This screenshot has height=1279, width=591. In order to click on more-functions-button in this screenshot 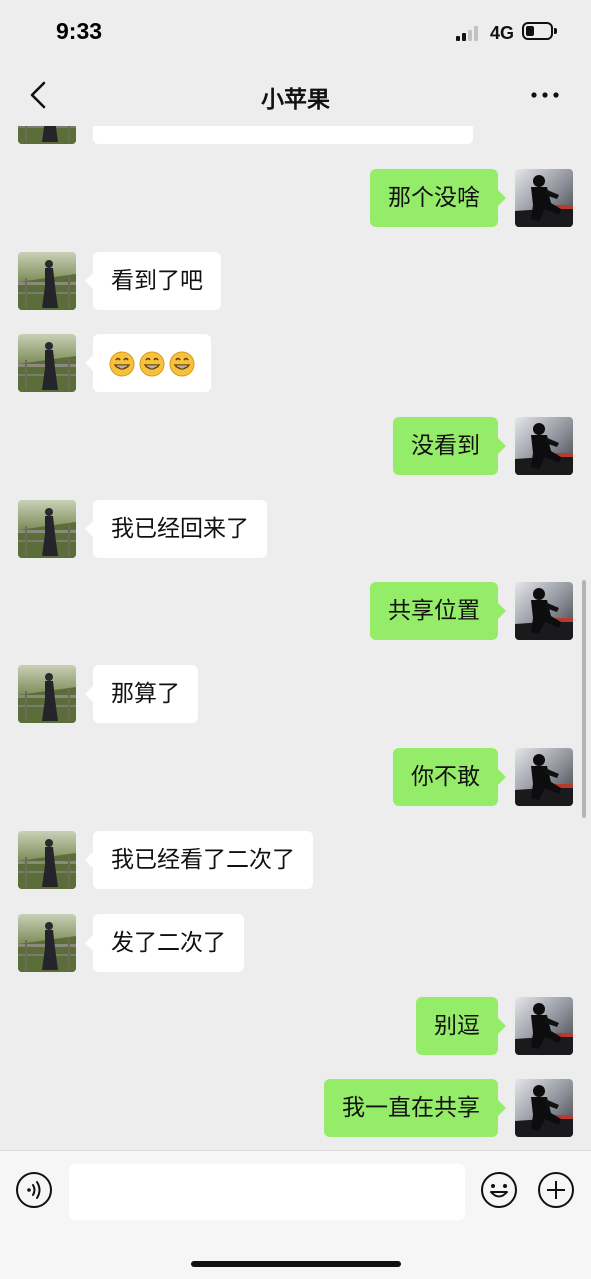, I will do `click(556, 1190)`.